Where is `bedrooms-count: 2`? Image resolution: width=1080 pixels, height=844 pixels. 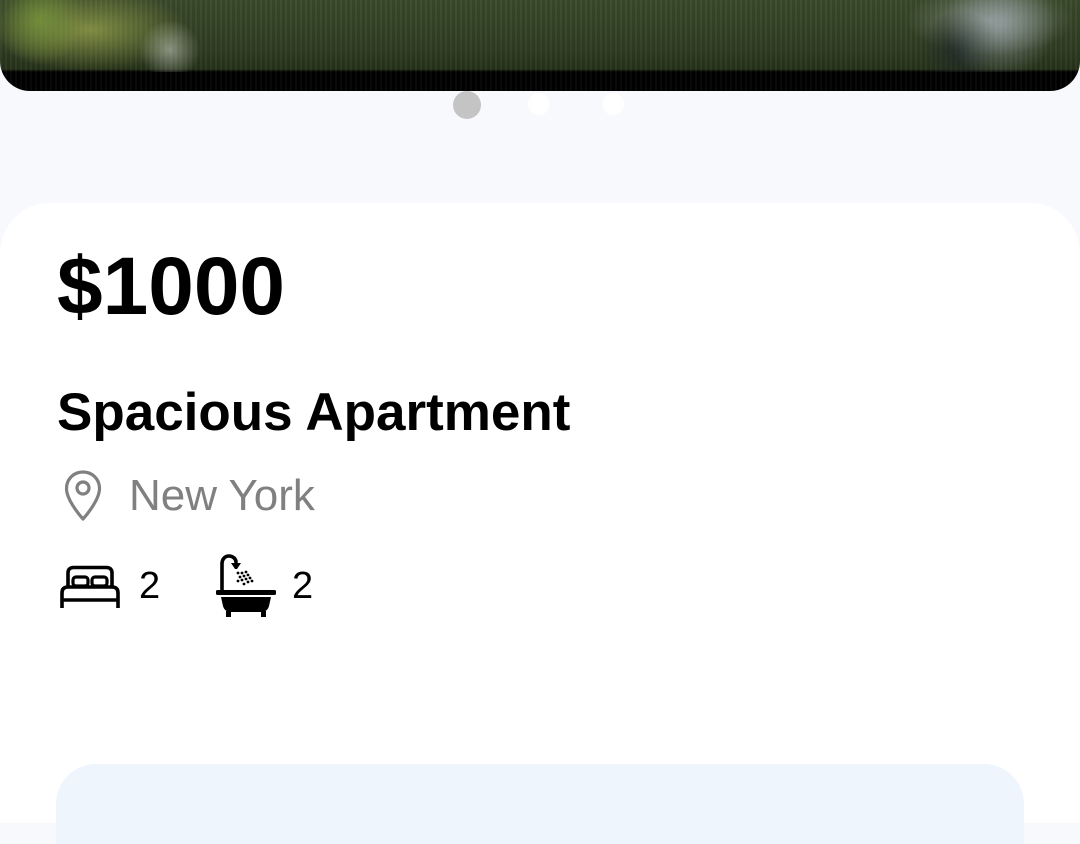 bedrooms-count: 2 is located at coordinates (150, 586).